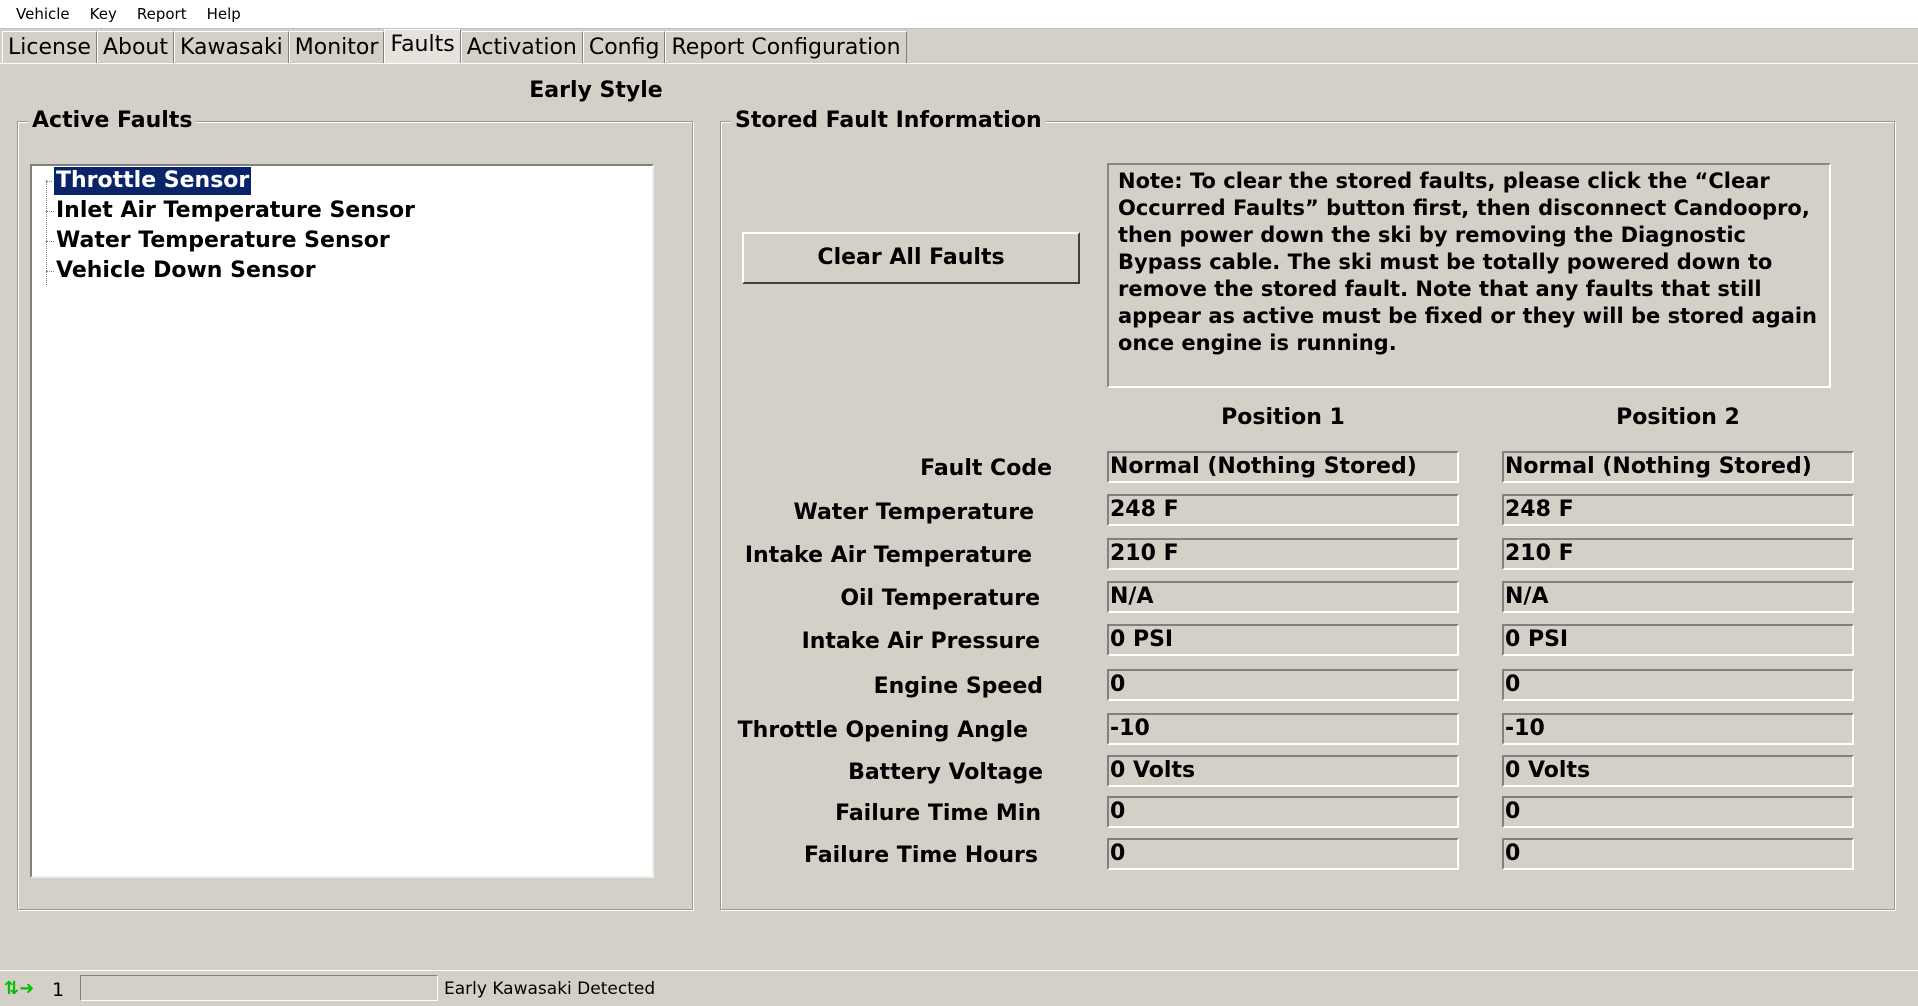 Image resolution: width=1918 pixels, height=1006 pixels. Describe the element at coordinates (1283, 640) in the screenshot. I see `intake-air-pressure-p1-field: 0 PSI` at that location.